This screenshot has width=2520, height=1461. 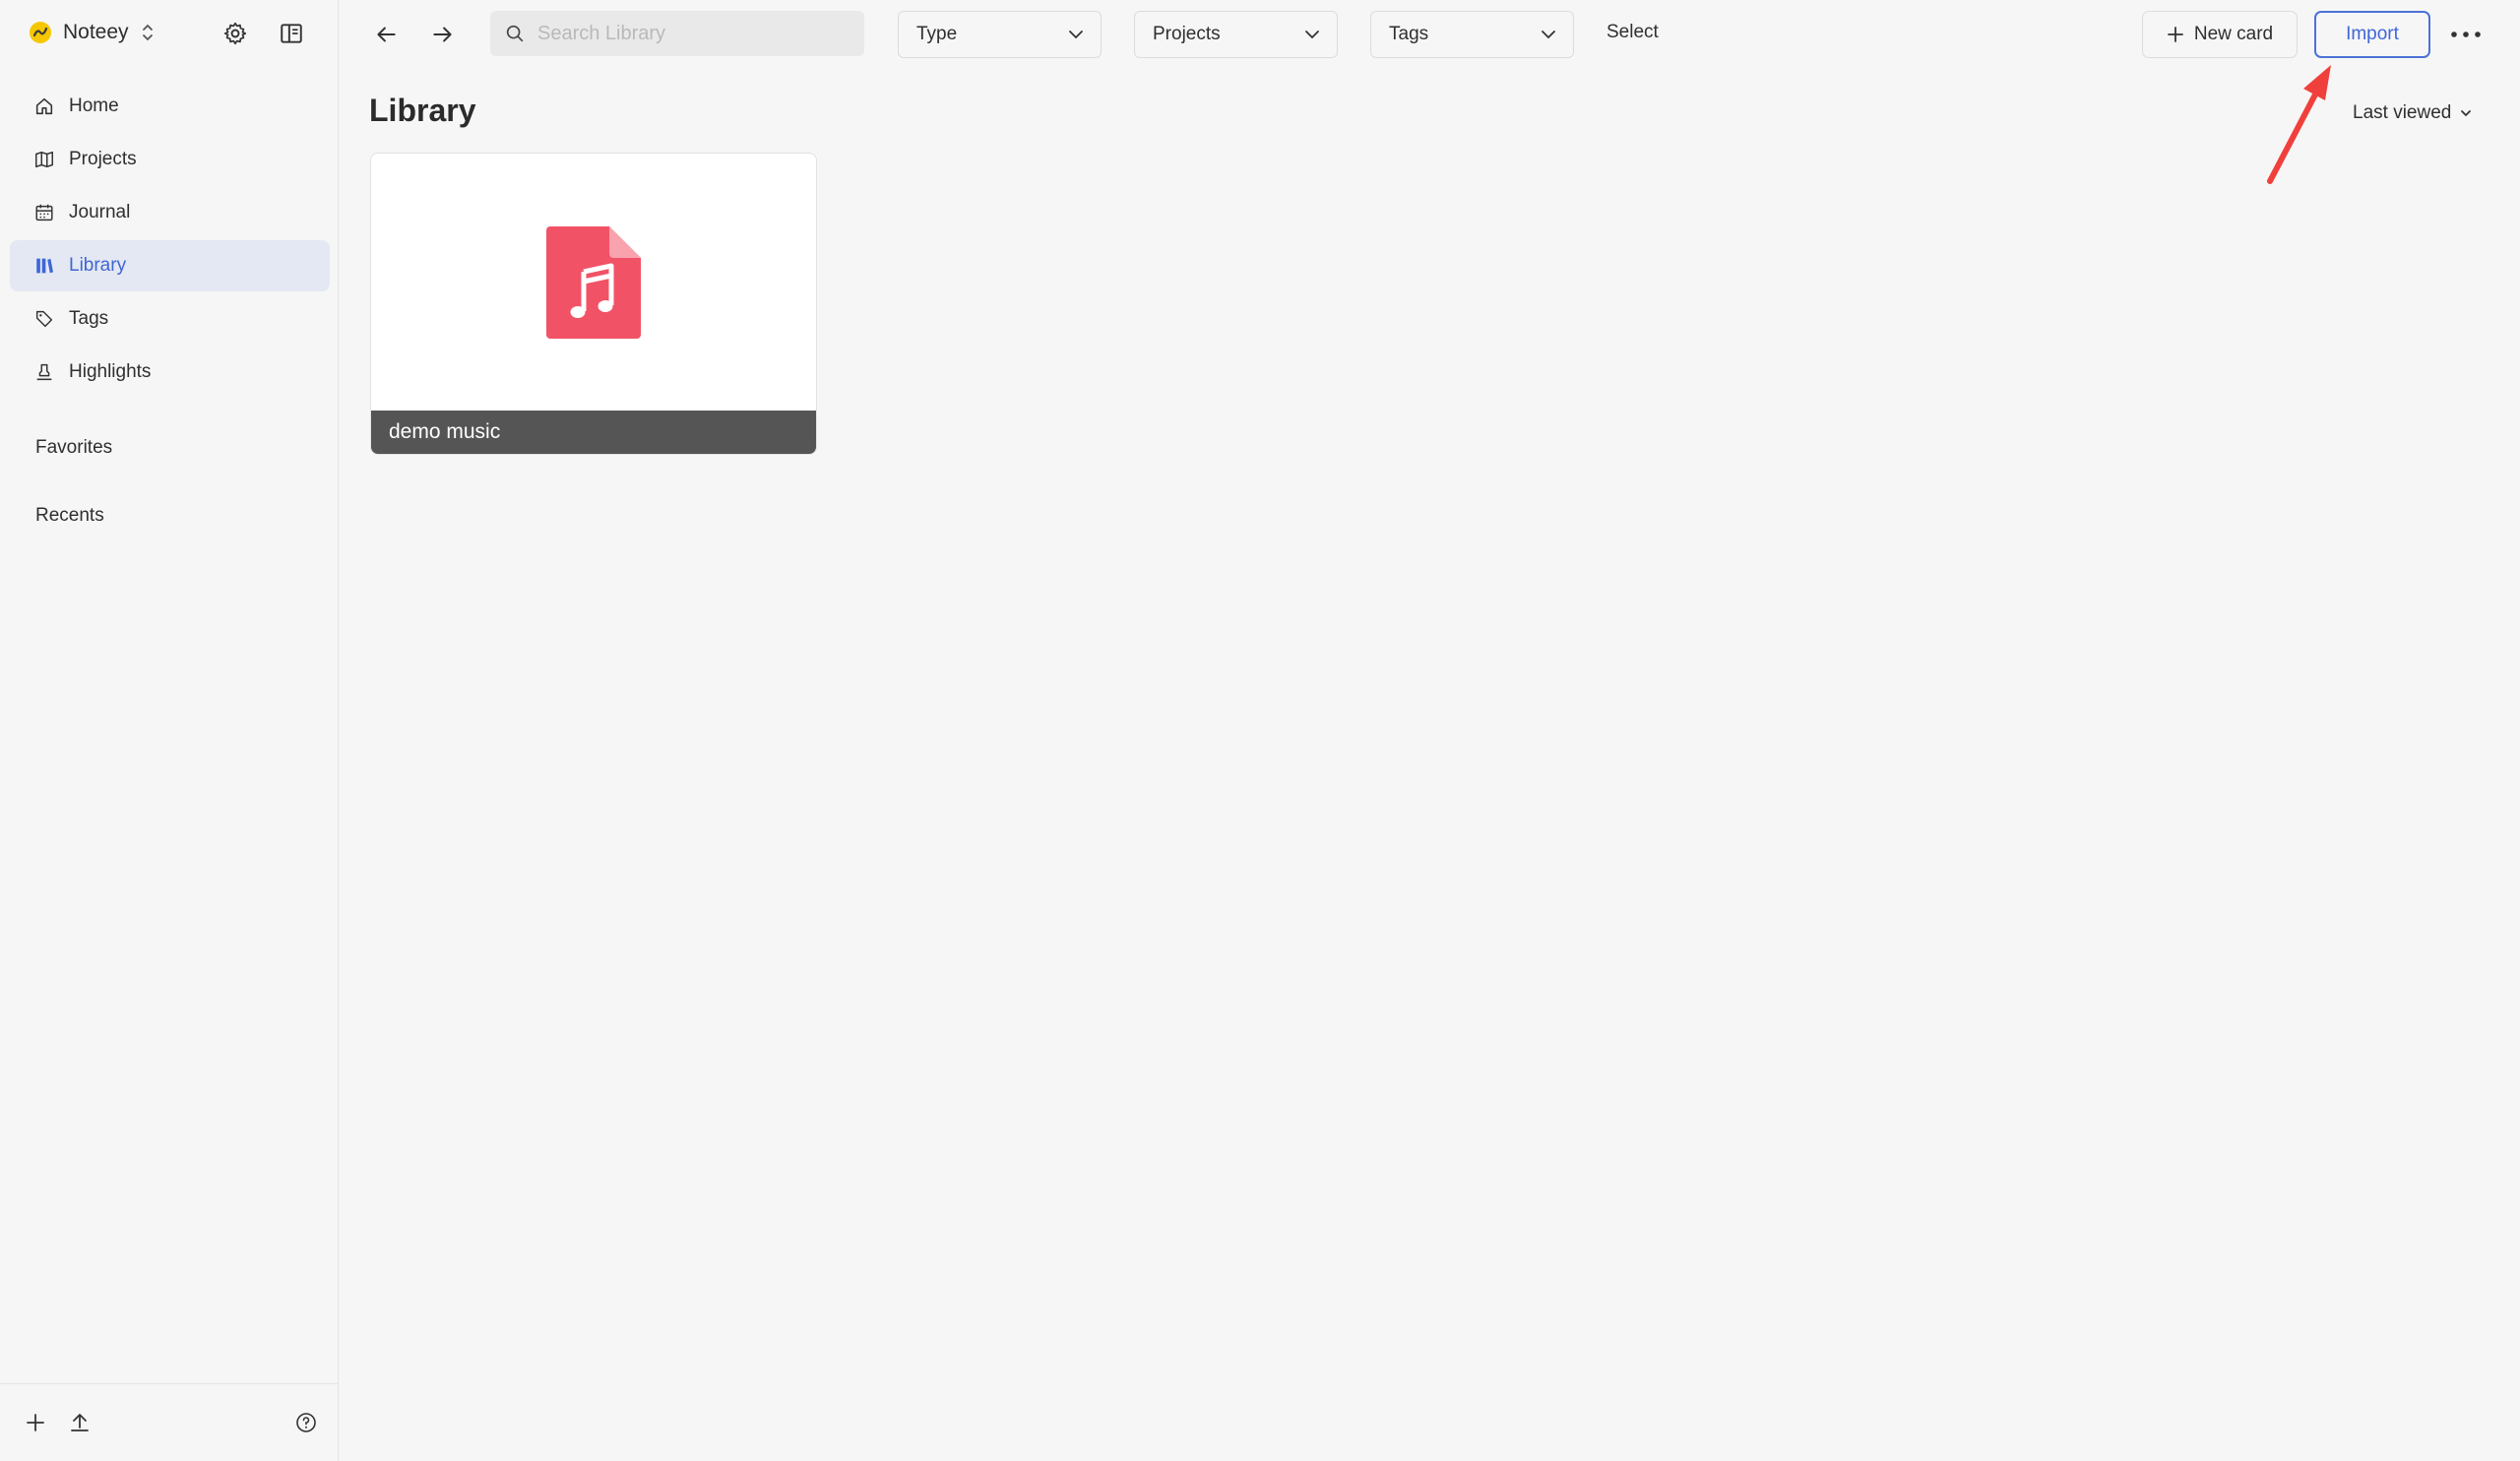 I want to click on sidebar-item-label: Projects, so click(x=103, y=159).